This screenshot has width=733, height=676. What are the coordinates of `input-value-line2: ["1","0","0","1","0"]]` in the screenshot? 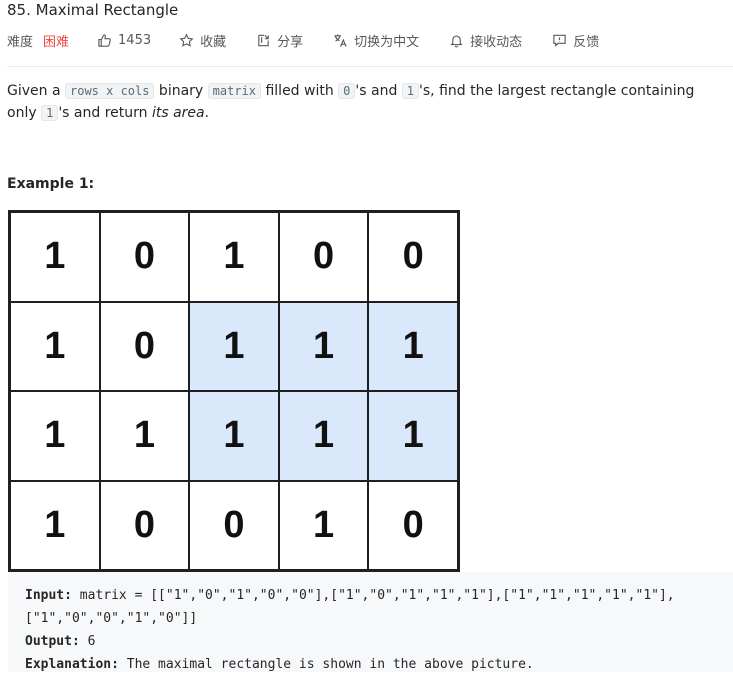 It's located at (111, 618).